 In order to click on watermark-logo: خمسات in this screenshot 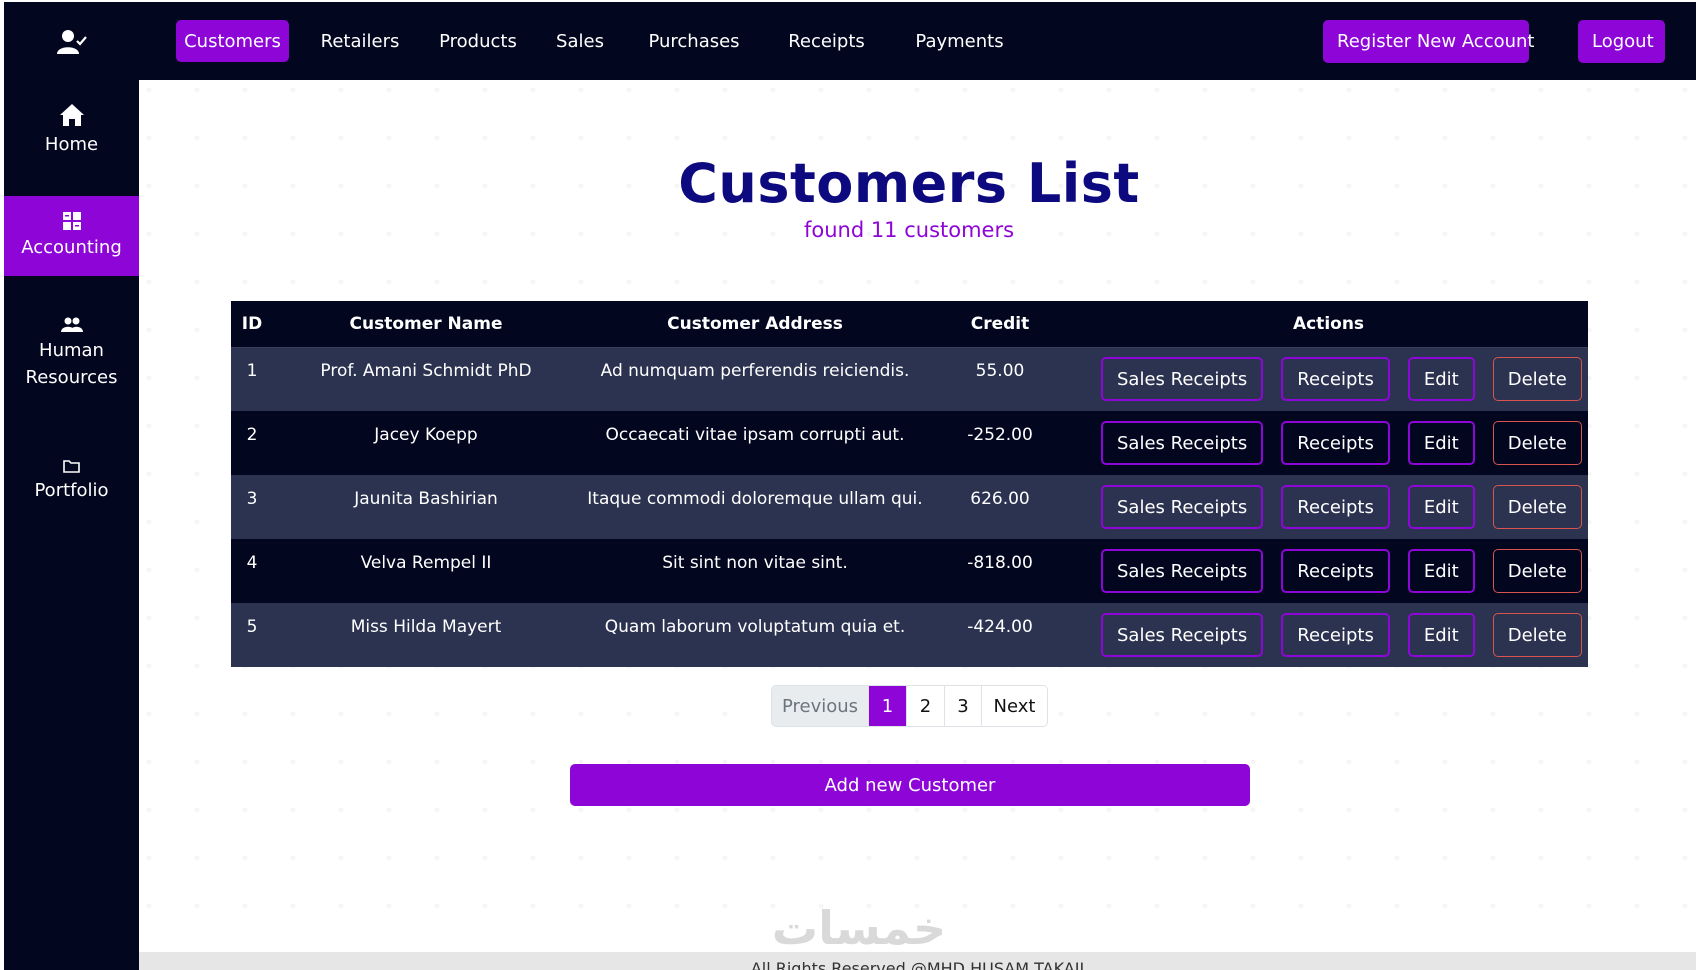, I will do `click(859, 928)`.